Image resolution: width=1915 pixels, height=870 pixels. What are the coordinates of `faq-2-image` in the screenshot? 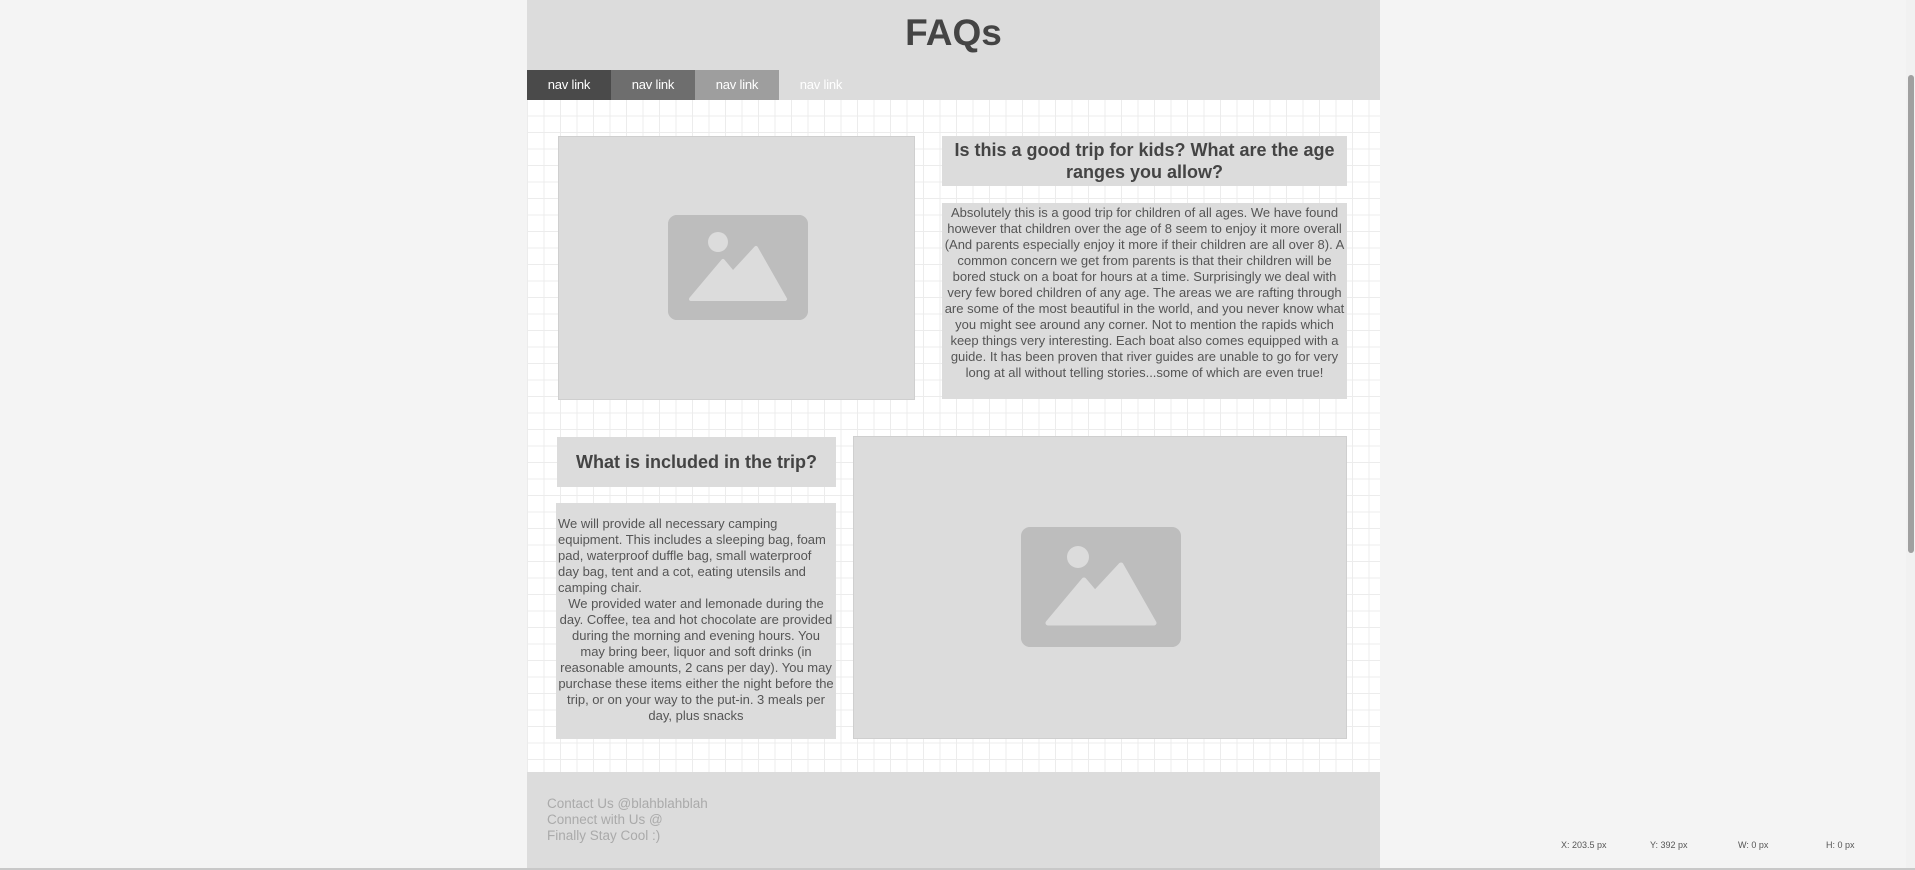 It's located at (1100, 587).